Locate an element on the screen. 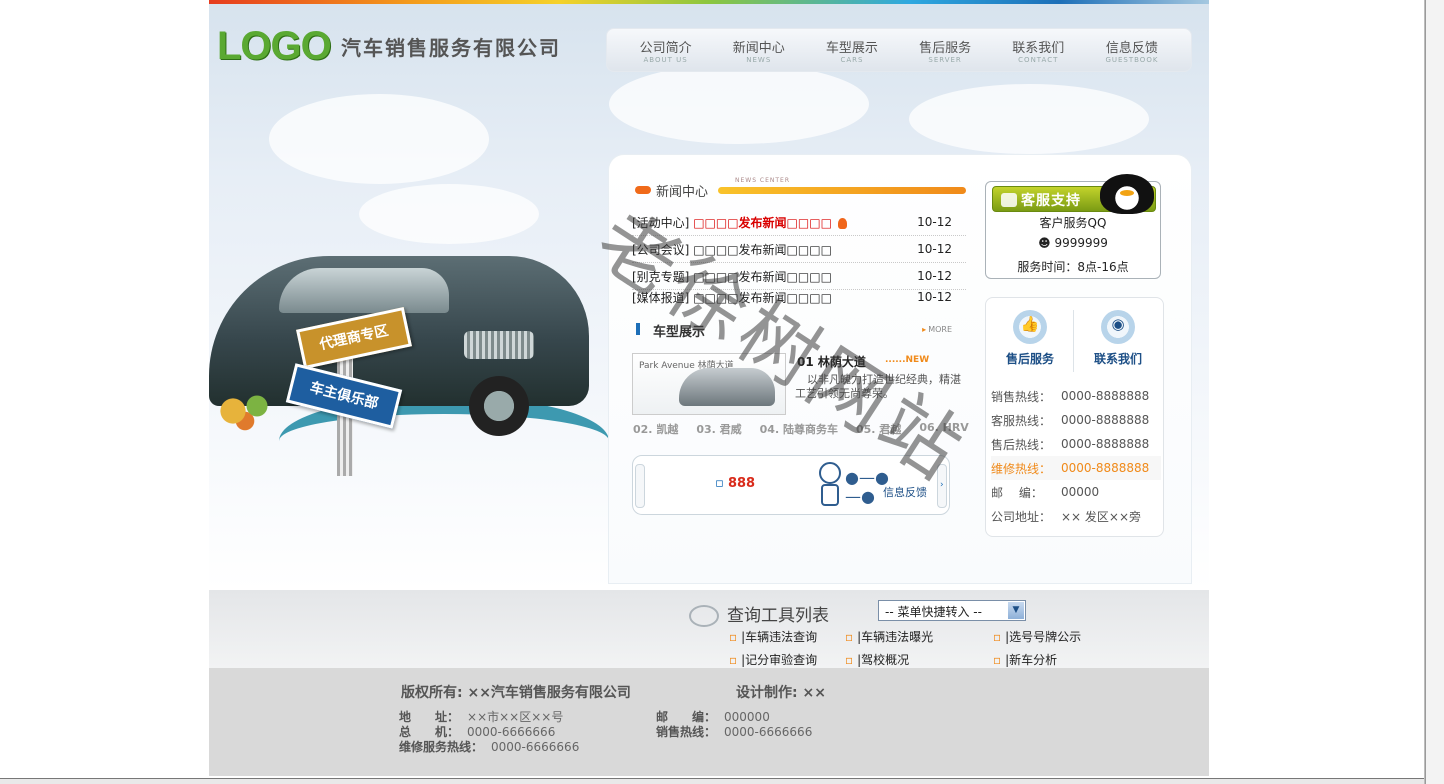 The width and height of the screenshot is (1444, 784). tool-link: |记分审验查询 is located at coordinates (787, 659).